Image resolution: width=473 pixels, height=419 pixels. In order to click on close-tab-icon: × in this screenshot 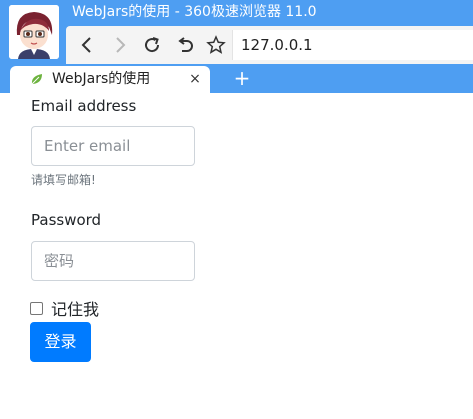, I will do `click(195, 79)`.